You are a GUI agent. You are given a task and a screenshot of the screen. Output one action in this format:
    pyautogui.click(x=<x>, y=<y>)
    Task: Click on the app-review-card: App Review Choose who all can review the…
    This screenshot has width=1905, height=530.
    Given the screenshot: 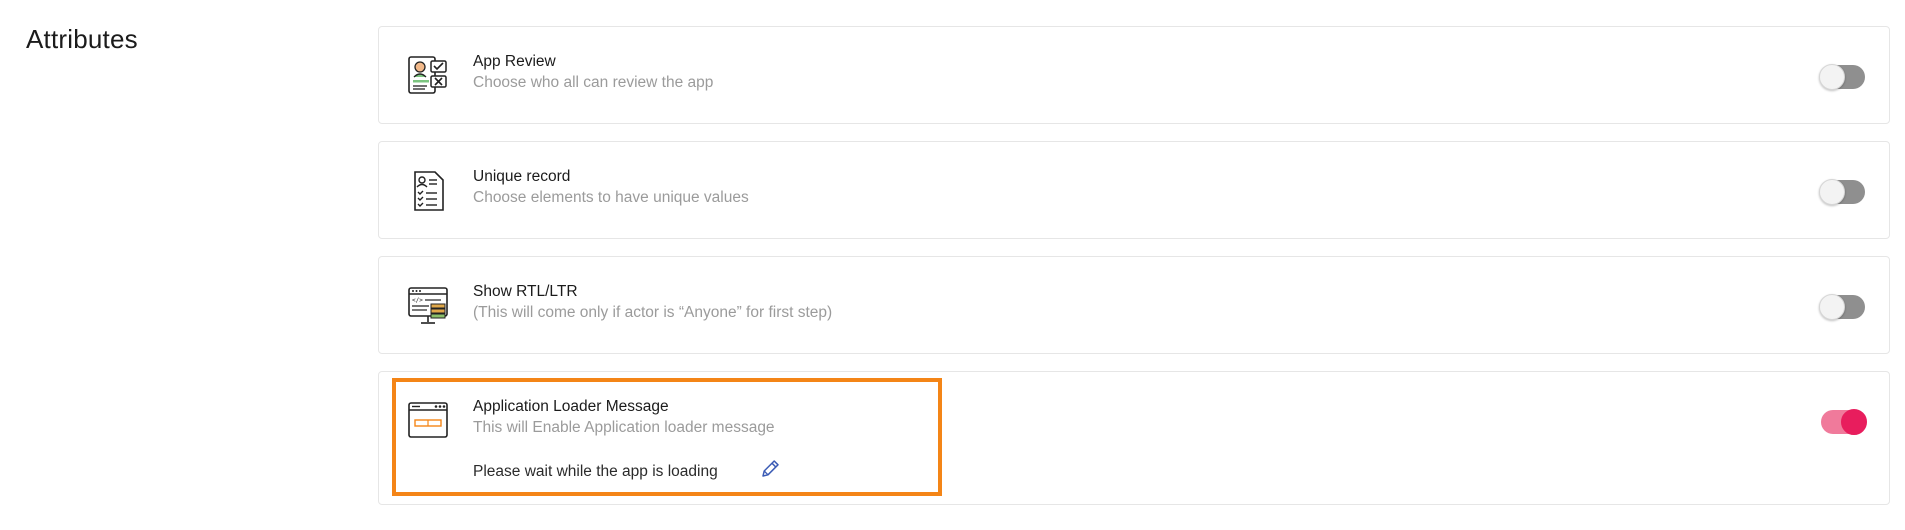 What is the action you would take?
    pyautogui.click(x=1134, y=75)
    